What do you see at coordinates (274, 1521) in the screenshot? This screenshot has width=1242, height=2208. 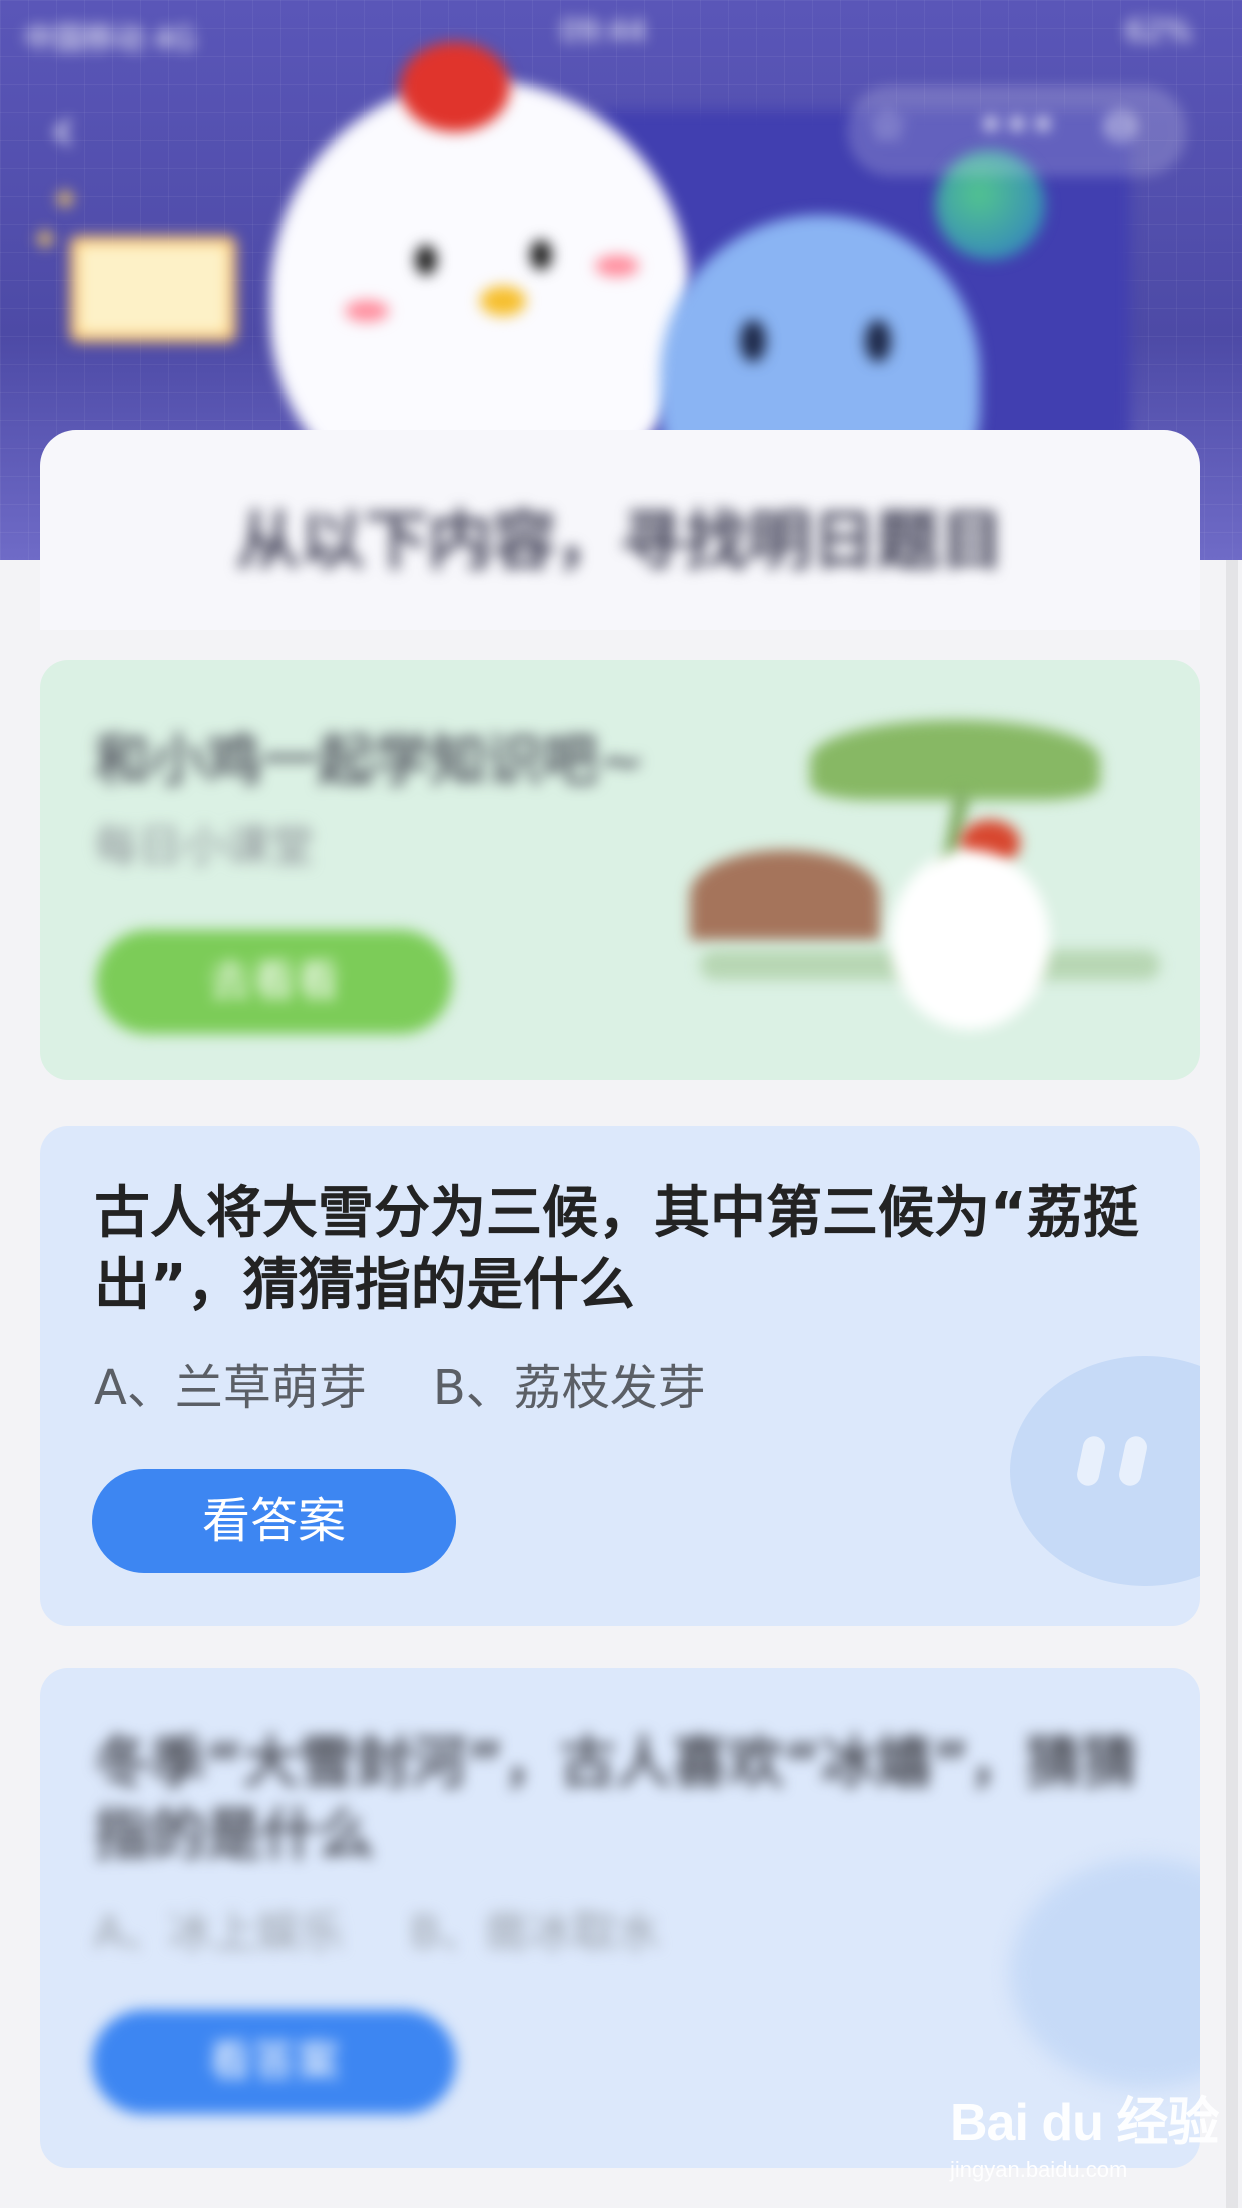 I see `view-answer-button: 看答案` at bounding box center [274, 1521].